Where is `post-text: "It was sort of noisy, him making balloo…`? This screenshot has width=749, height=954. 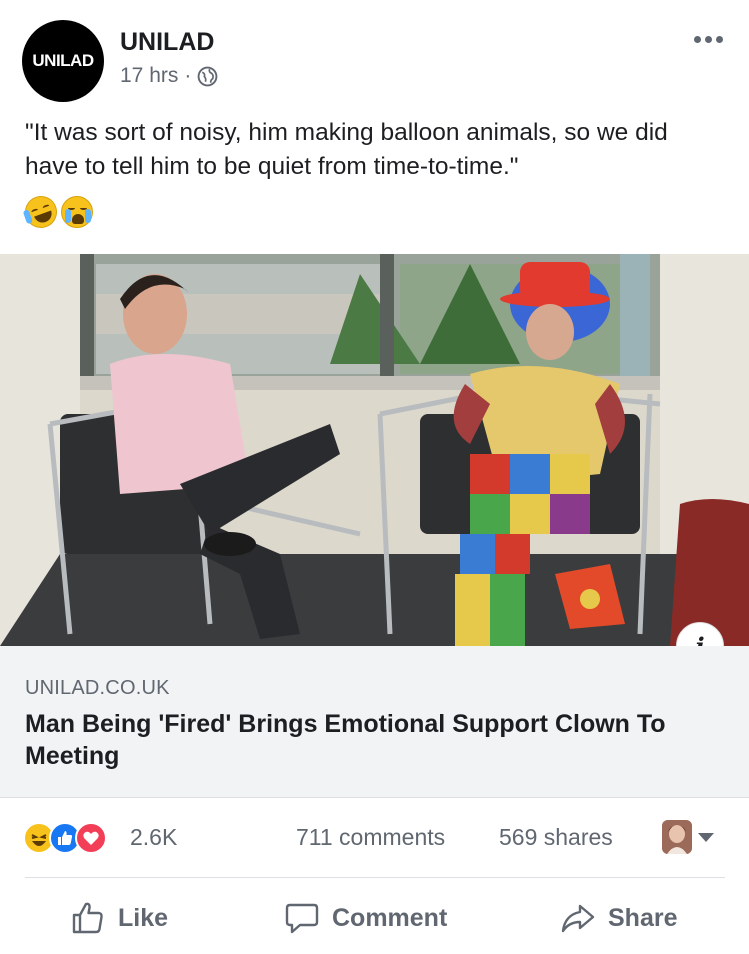 post-text: "It was sort of noisy, him making balloo… is located at coordinates (346, 149).